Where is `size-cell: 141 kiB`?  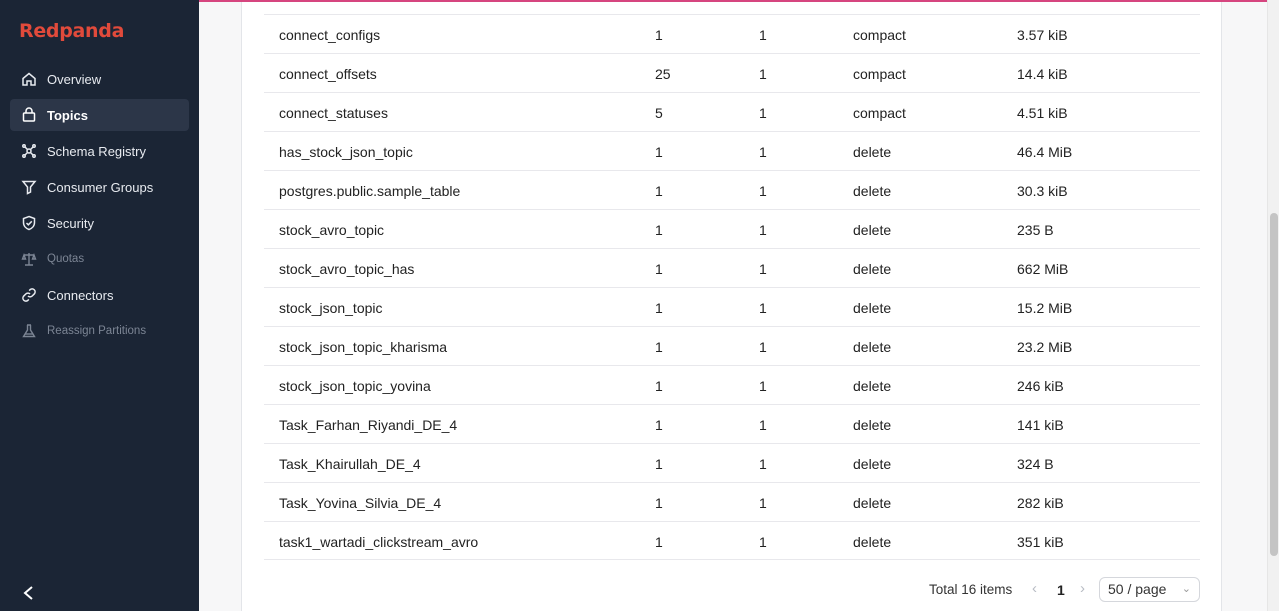 size-cell: 141 kiB is located at coordinates (1040, 425).